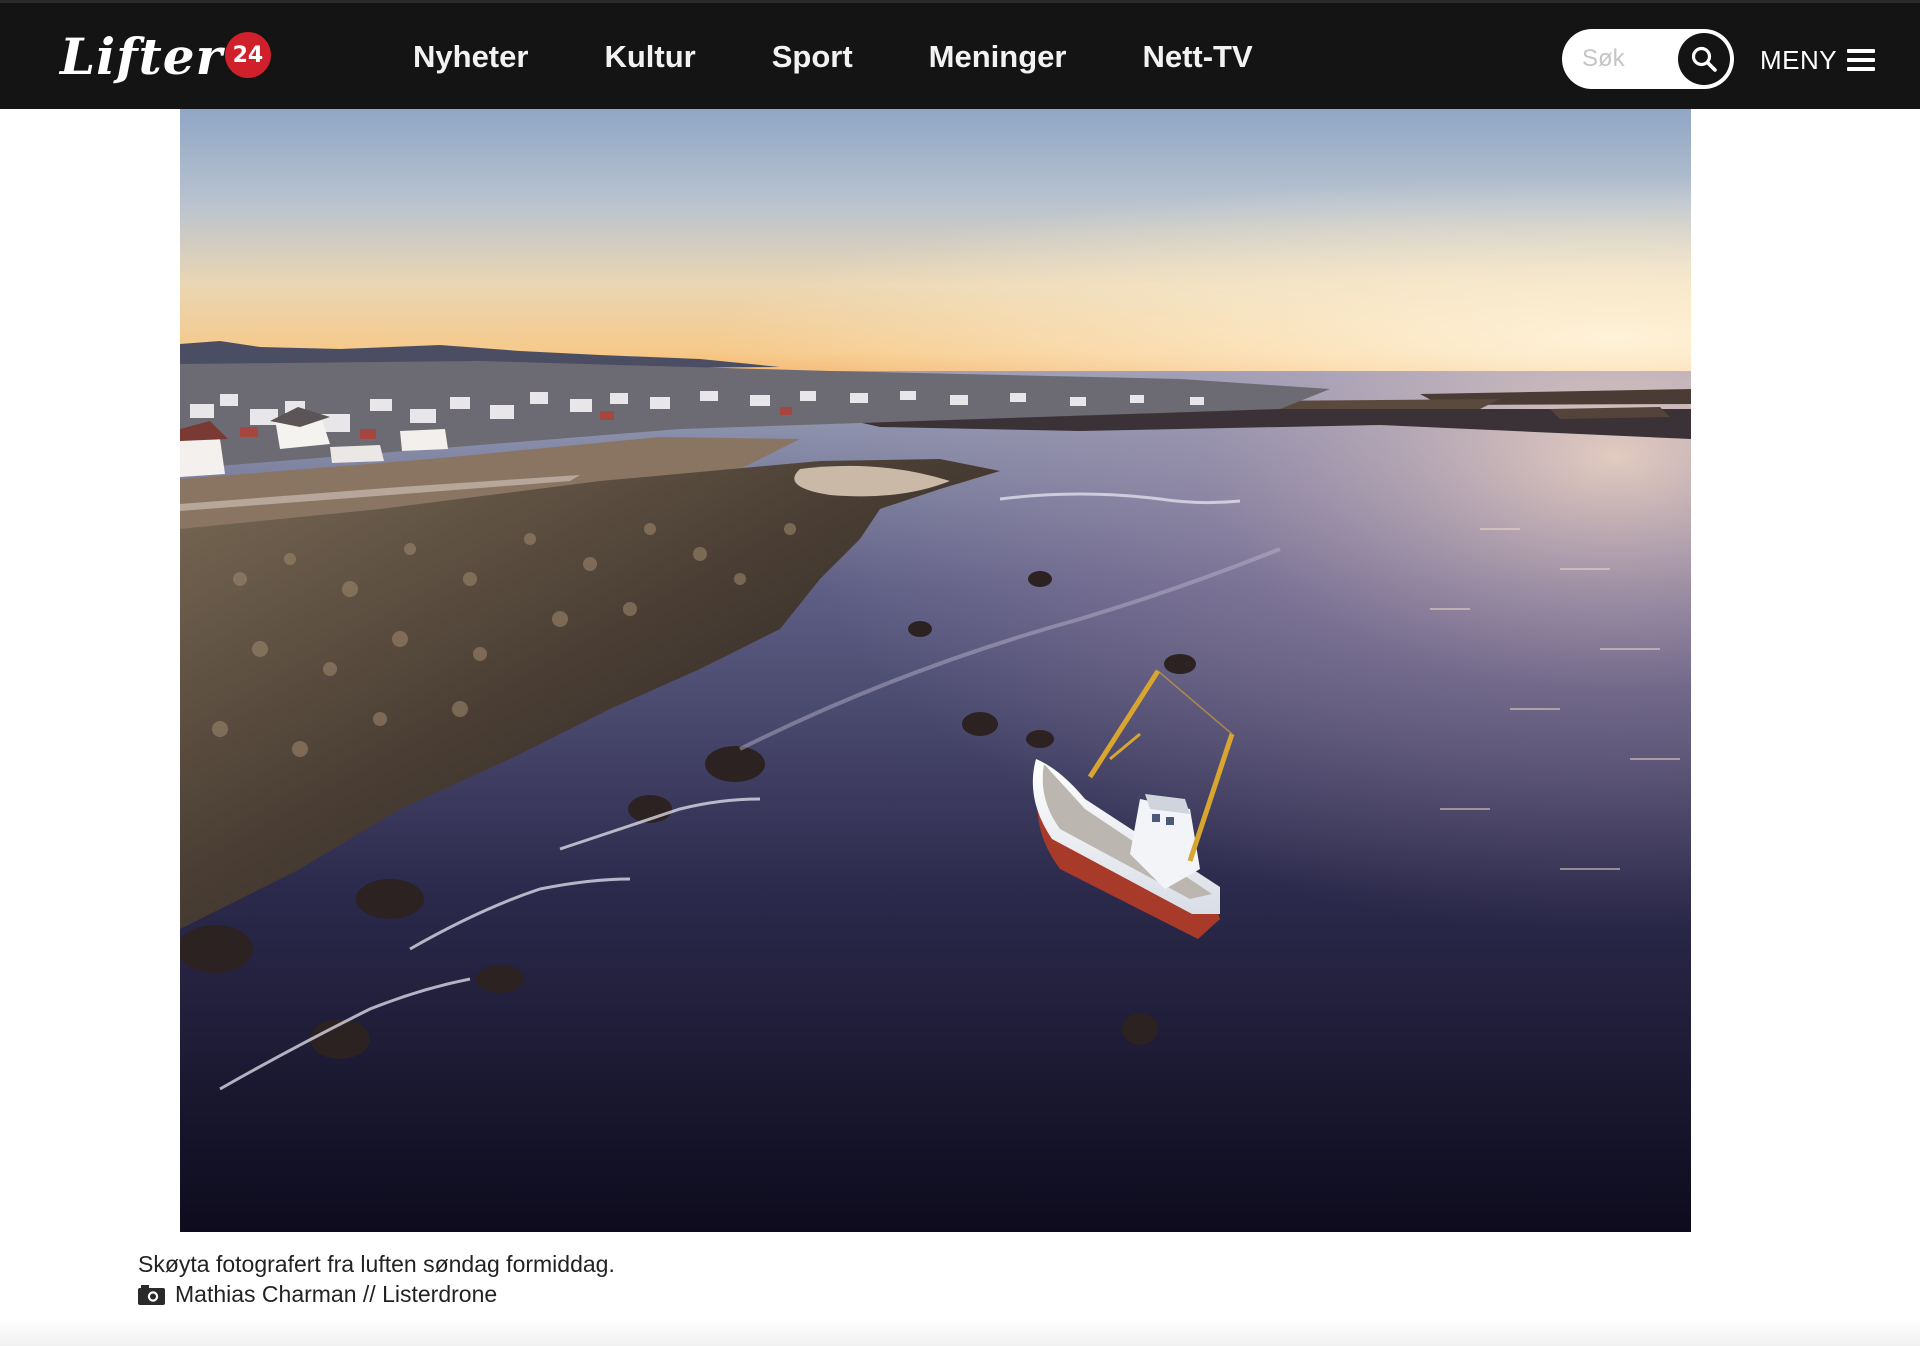 This screenshot has height=1346, width=1920. I want to click on search-icon, so click(1704, 59).